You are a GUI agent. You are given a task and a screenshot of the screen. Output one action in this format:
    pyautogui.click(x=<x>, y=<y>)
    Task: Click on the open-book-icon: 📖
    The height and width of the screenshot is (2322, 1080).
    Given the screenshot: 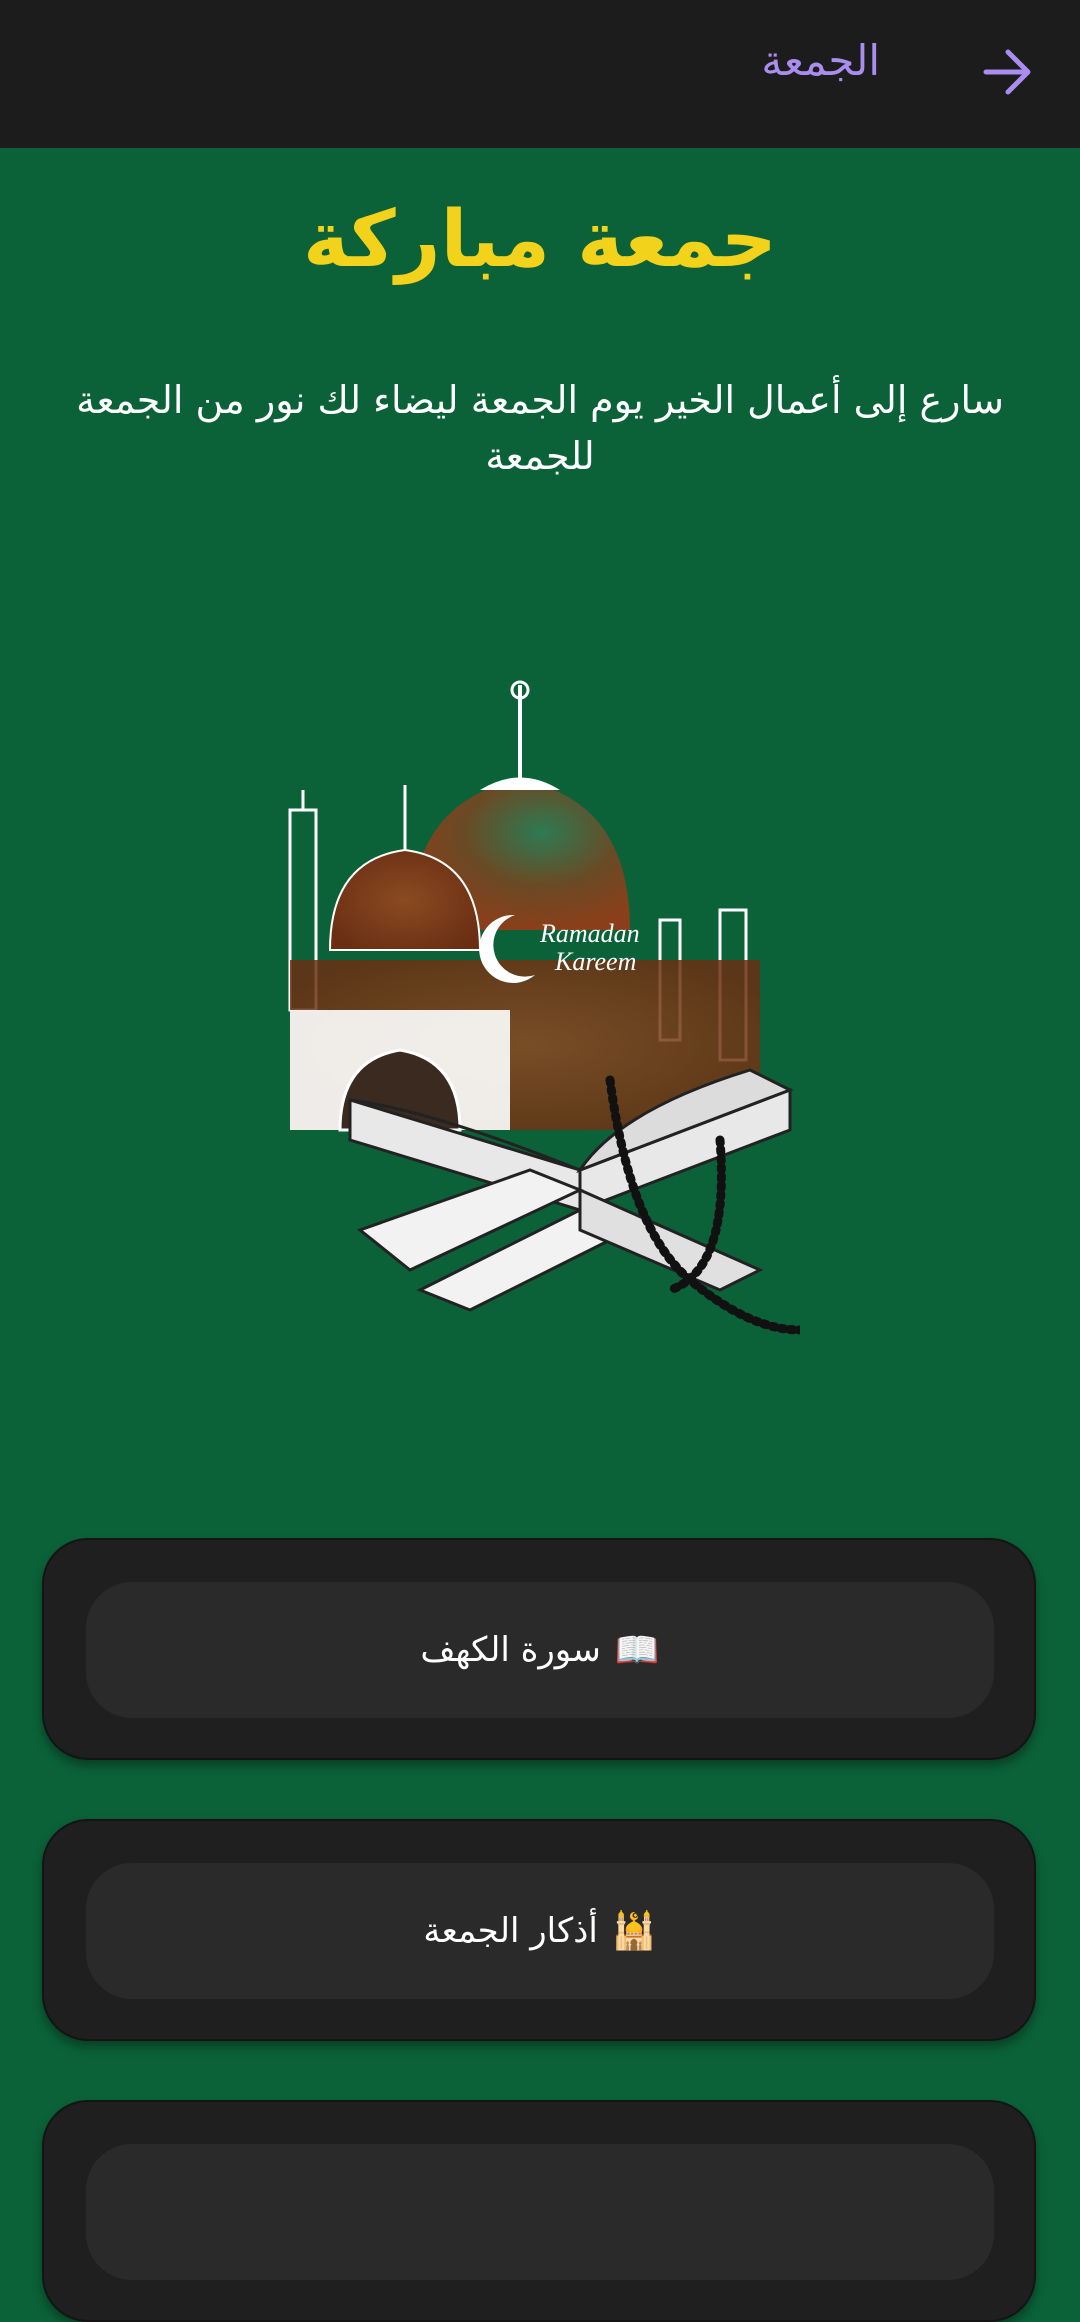 What is the action you would take?
    pyautogui.click(x=637, y=1650)
    